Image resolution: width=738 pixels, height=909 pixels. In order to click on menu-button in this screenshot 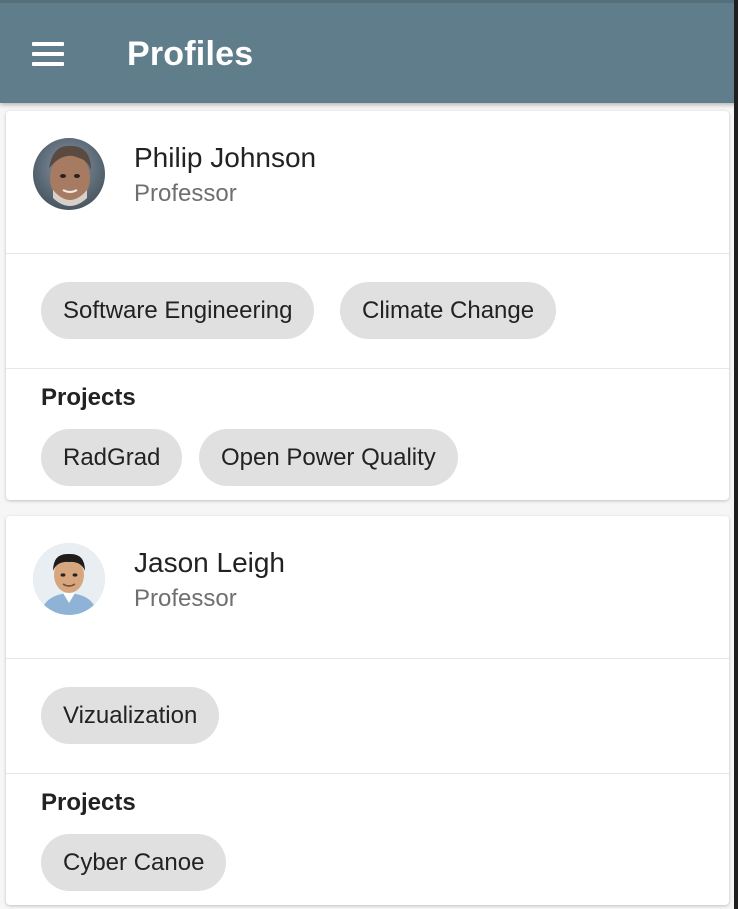, I will do `click(48, 54)`.